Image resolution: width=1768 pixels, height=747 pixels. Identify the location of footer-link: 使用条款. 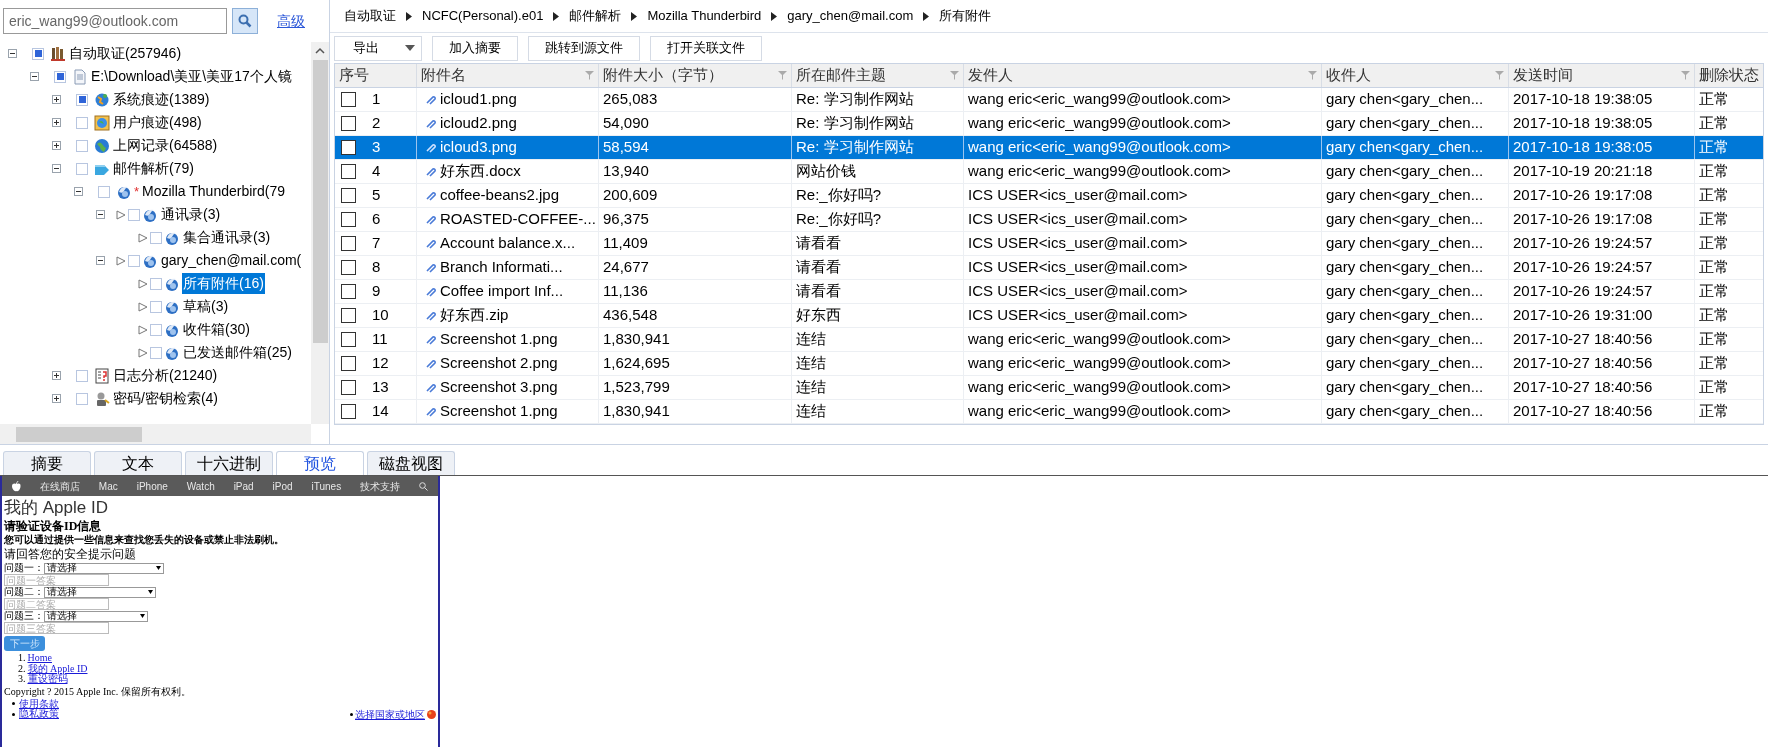
(39, 703).